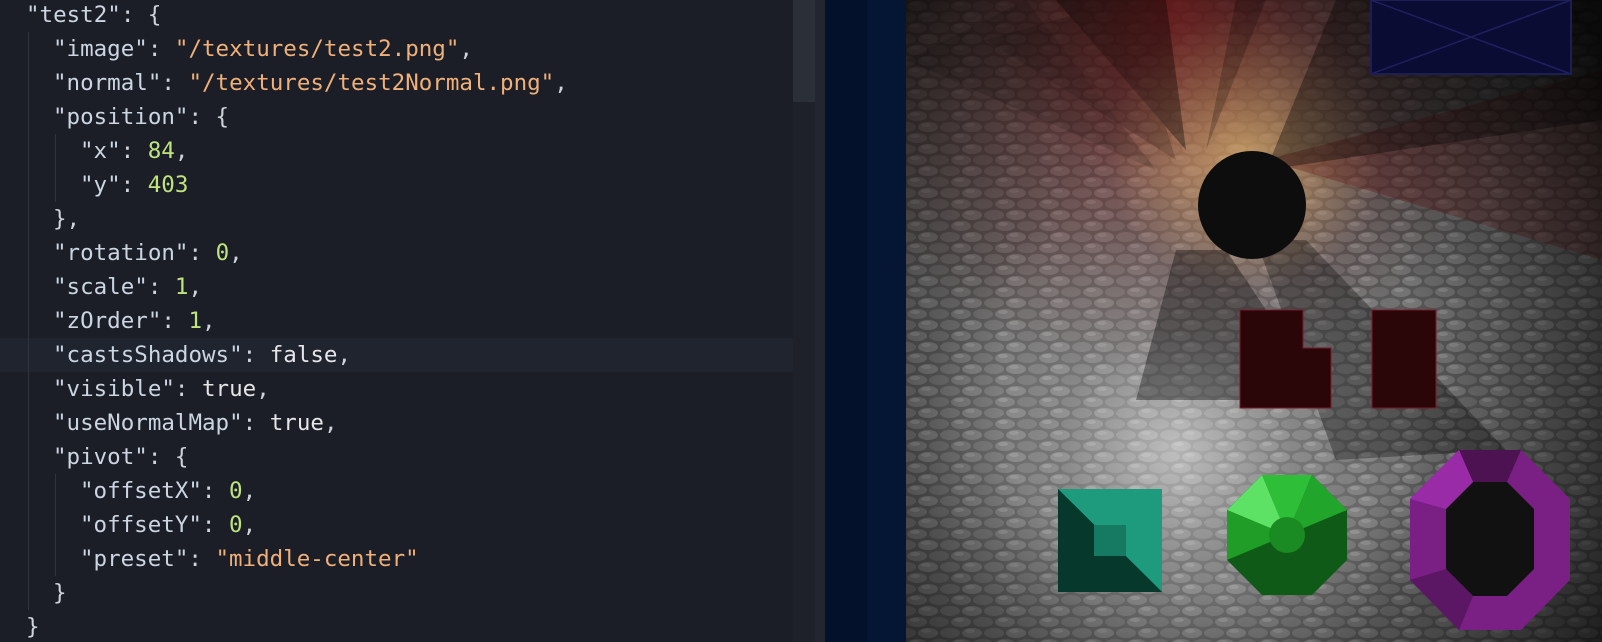  Describe the element at coordinates (1490, 540) in the screenshot. I see `purple-octagon-ring` at that location.